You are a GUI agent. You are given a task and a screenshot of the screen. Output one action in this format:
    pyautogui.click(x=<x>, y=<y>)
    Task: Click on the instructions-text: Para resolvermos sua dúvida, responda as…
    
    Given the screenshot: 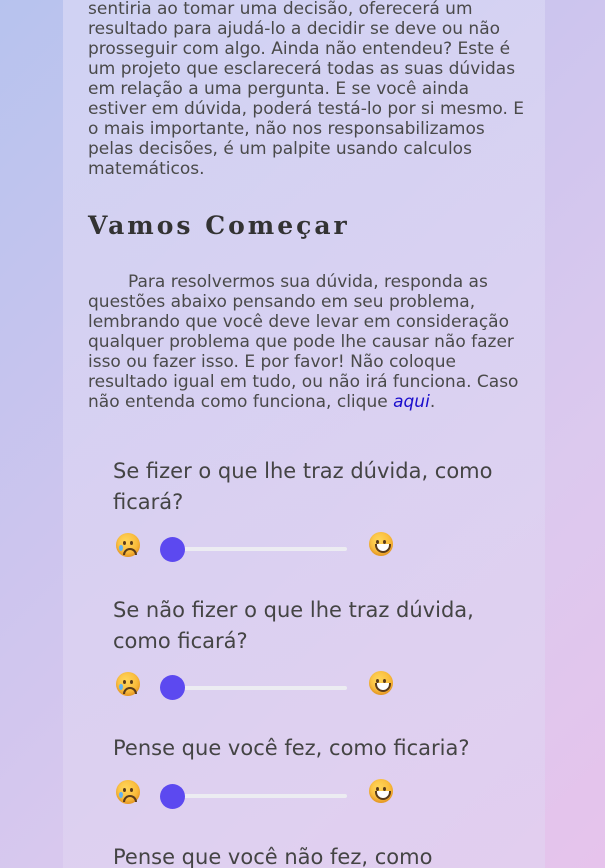 What is the action you would take?
    pyautogui.click(x=303, y=342)
    